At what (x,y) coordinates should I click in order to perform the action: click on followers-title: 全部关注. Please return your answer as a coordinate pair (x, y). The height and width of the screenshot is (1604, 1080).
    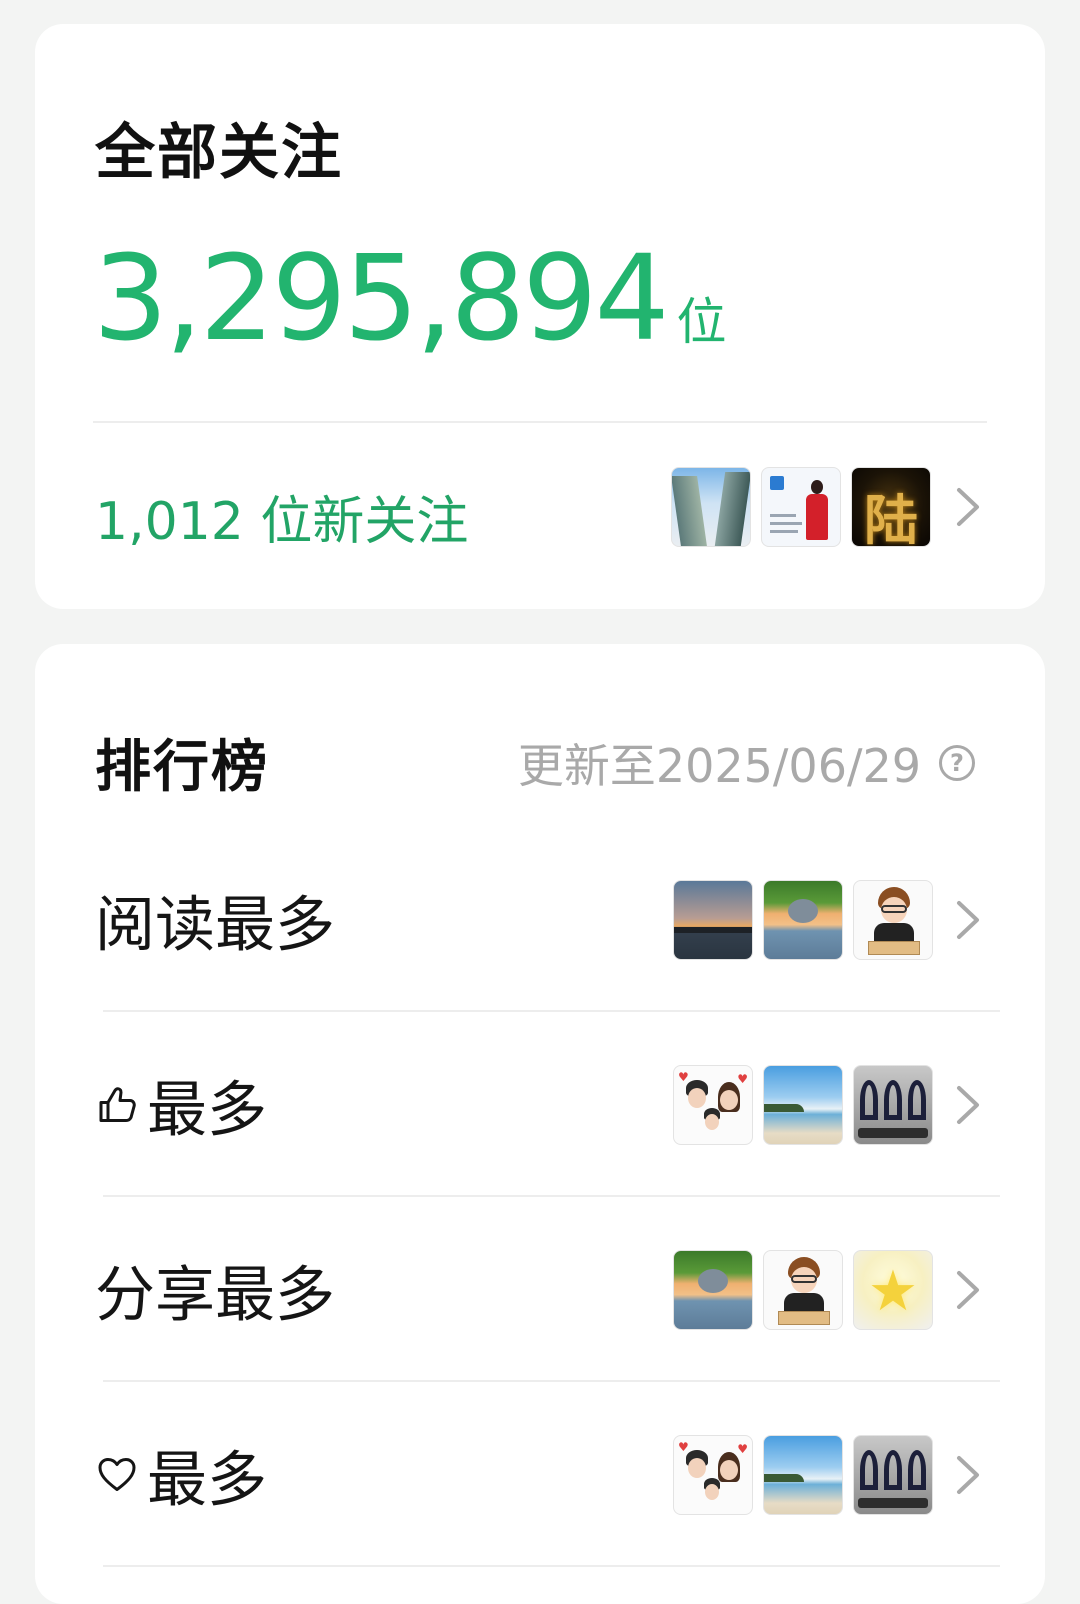
    Looking at the image, I should click on (219, 153).